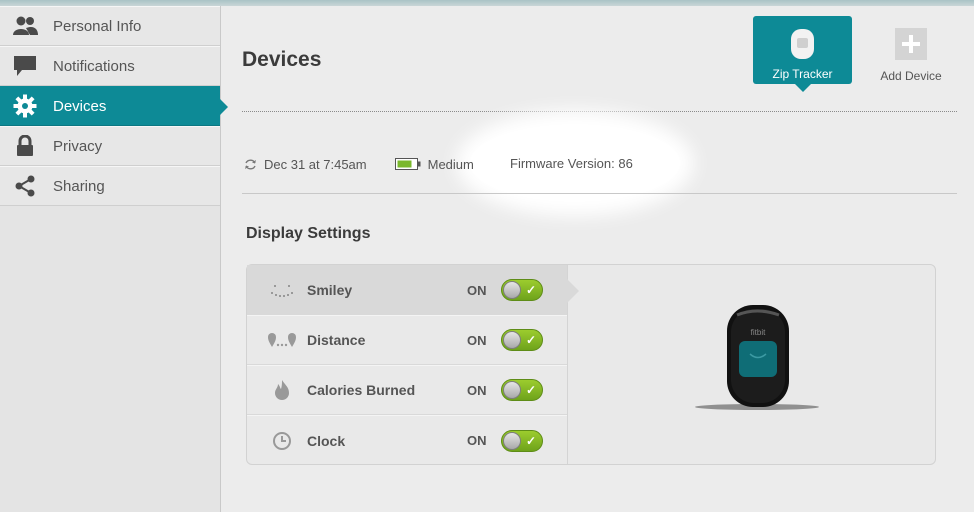  Describe the element at coordinates (336, 340) in the screenshot. I see `setting-label: Distance` at that location.